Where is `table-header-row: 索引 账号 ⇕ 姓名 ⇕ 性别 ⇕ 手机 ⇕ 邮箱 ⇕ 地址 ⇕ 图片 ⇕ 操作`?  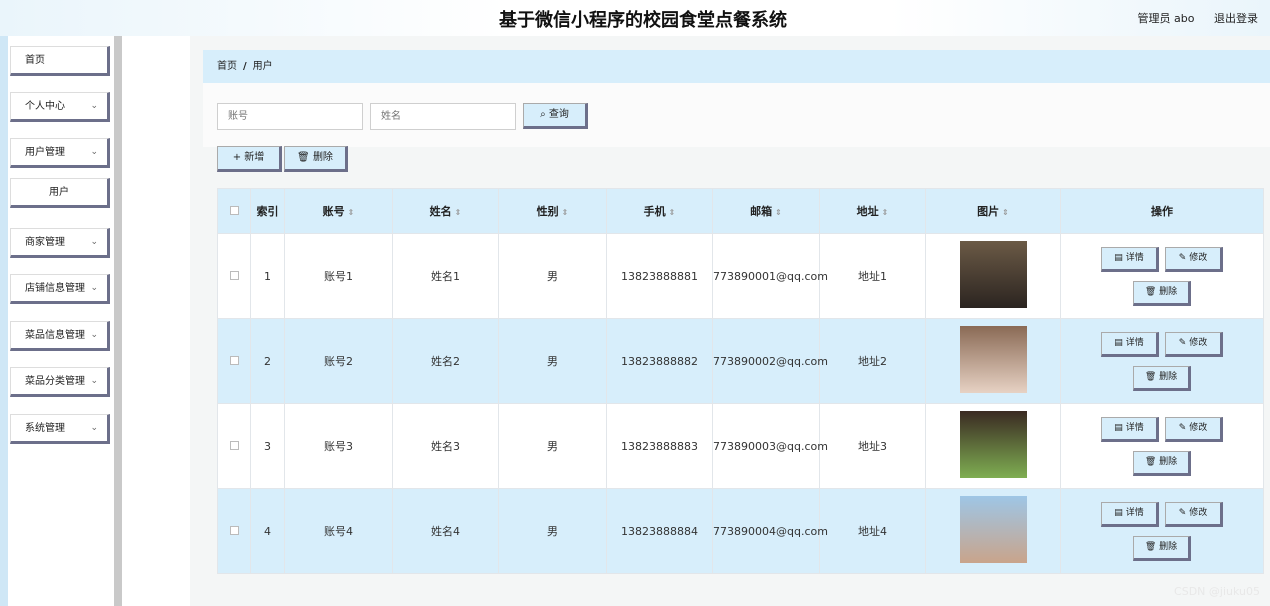 table-header-row: 索引 账号 ⇕ 姓名 ⇕ 性别 ⇕ 手机 ⇕ 邮箱 ⇕ 地址 ⇕ 图片 ⇕ 操作 is located at coordinates (740, 211).